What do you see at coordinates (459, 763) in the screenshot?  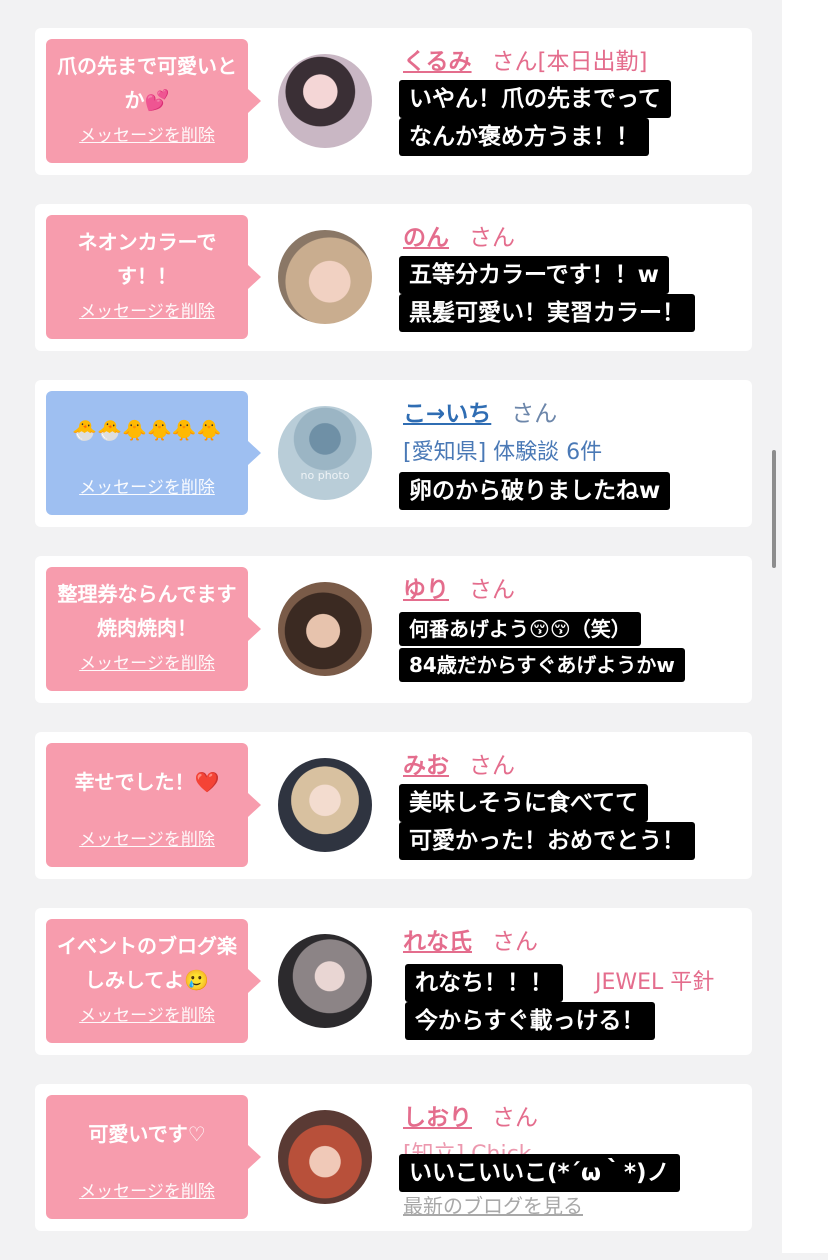 I see `sender-line: みお さん` at bounding box center [459, 763].